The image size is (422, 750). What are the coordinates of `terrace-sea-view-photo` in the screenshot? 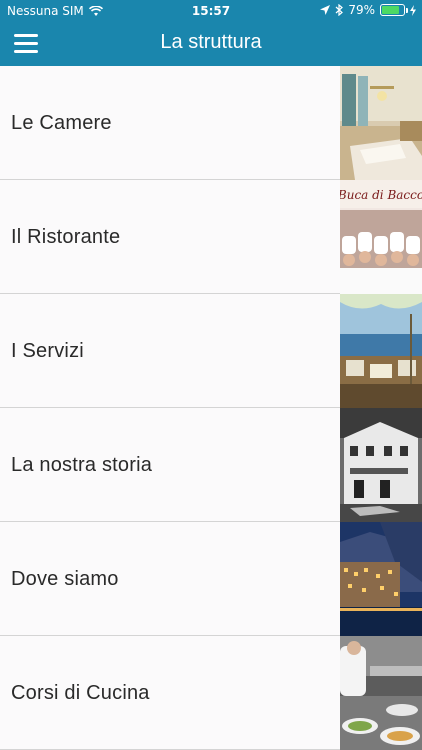 It's located at (381, 351).